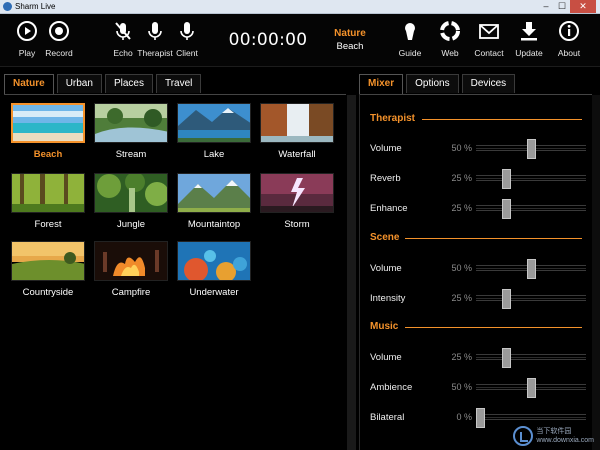  What do you see at coordinates (384, 326) in the screenshot?
I see `section-title-music: Music` at bounding box center [384, 326].